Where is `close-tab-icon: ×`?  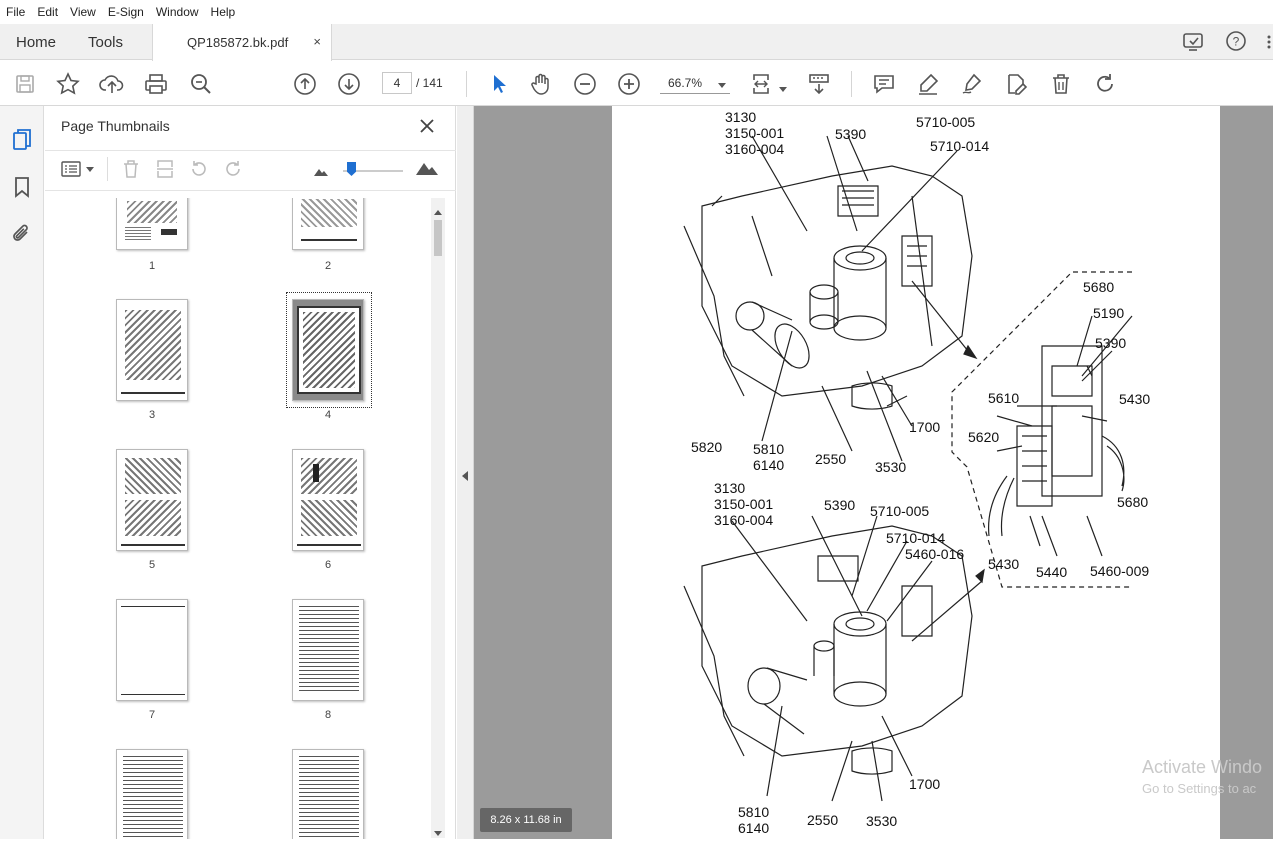 close-tab-icon: × is located at coordinates (317, 41).